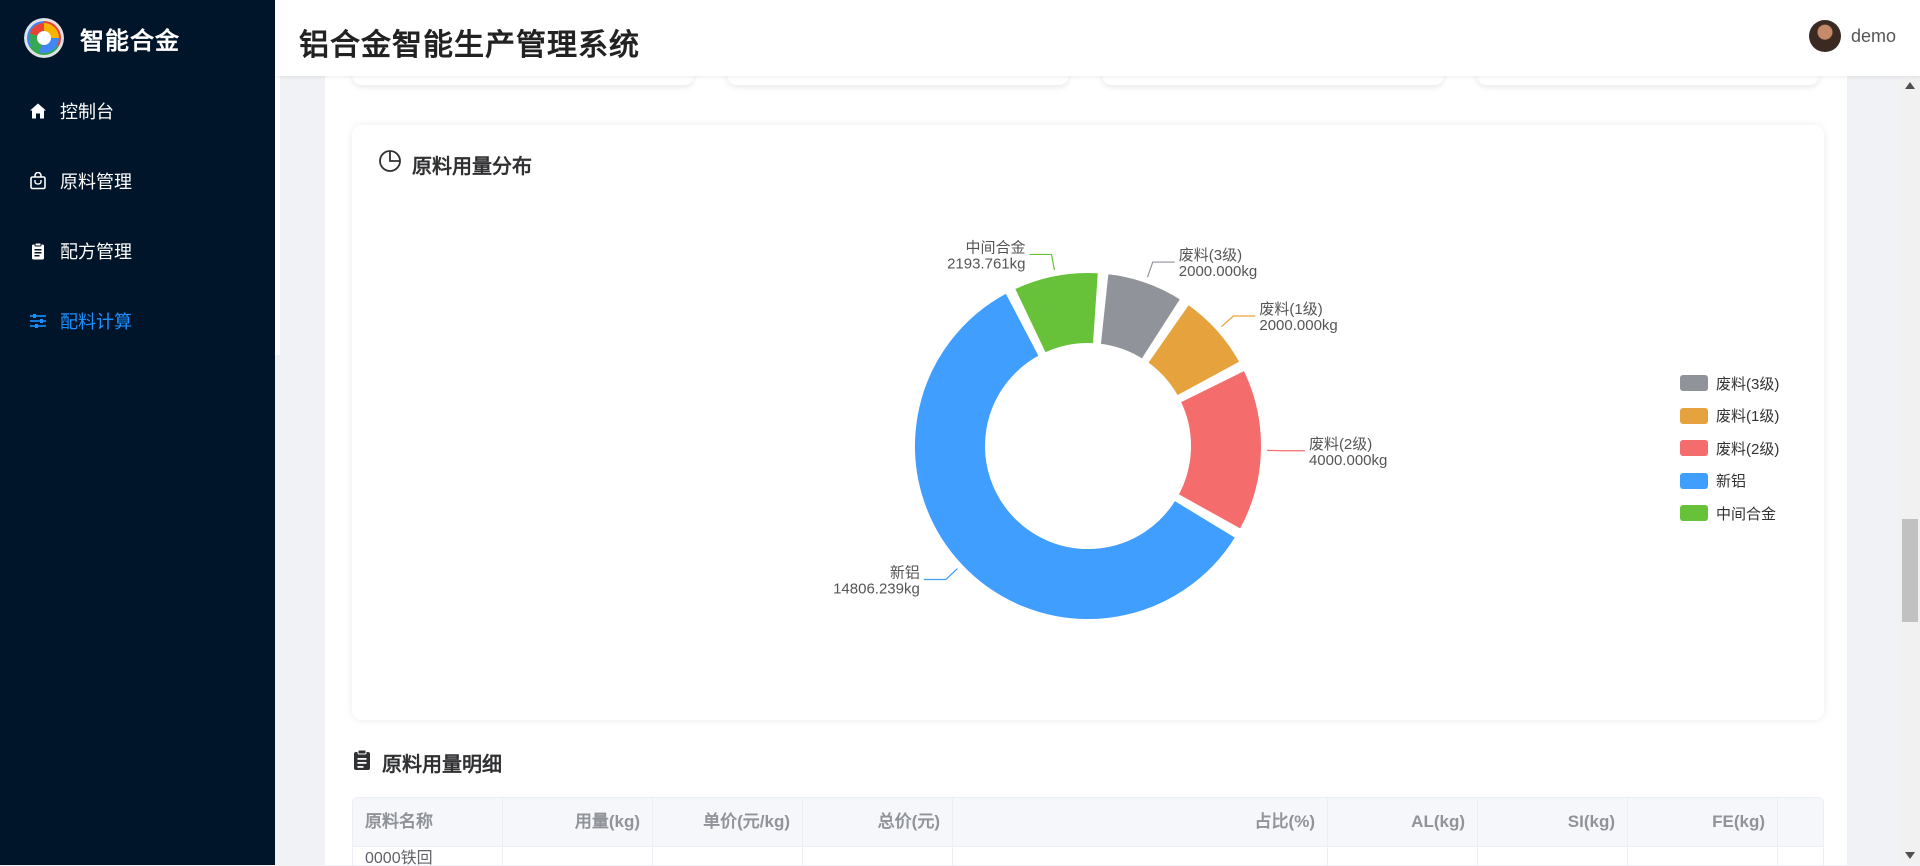 This screenshot has height=866, width=1920. Describe the element at coordinates (38, 321) in the screenshot. I see `sliders-icon` at that location.